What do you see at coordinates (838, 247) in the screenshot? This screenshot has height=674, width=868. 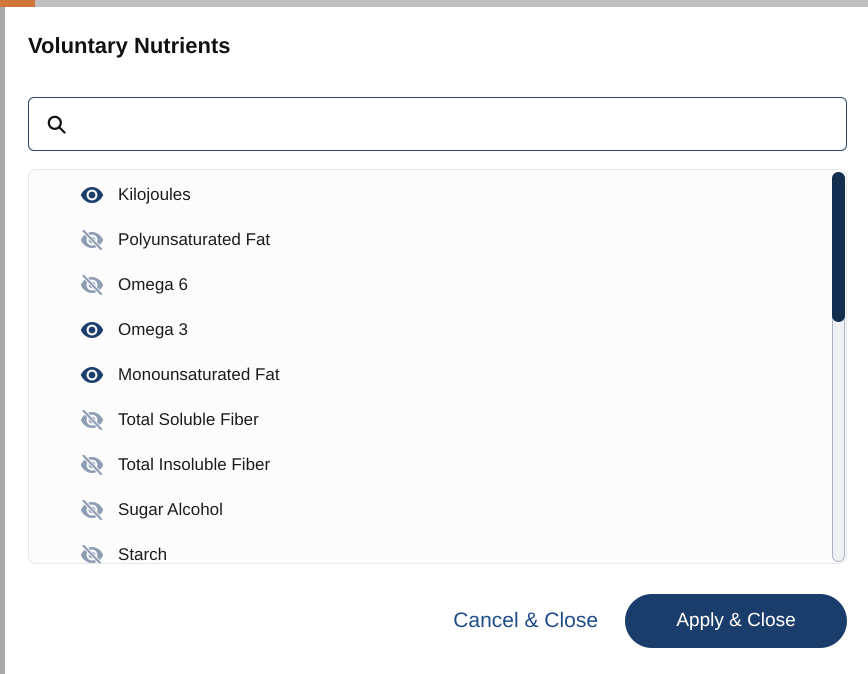 I see `scrollbar-thumb` at bounding box center [838, 247].